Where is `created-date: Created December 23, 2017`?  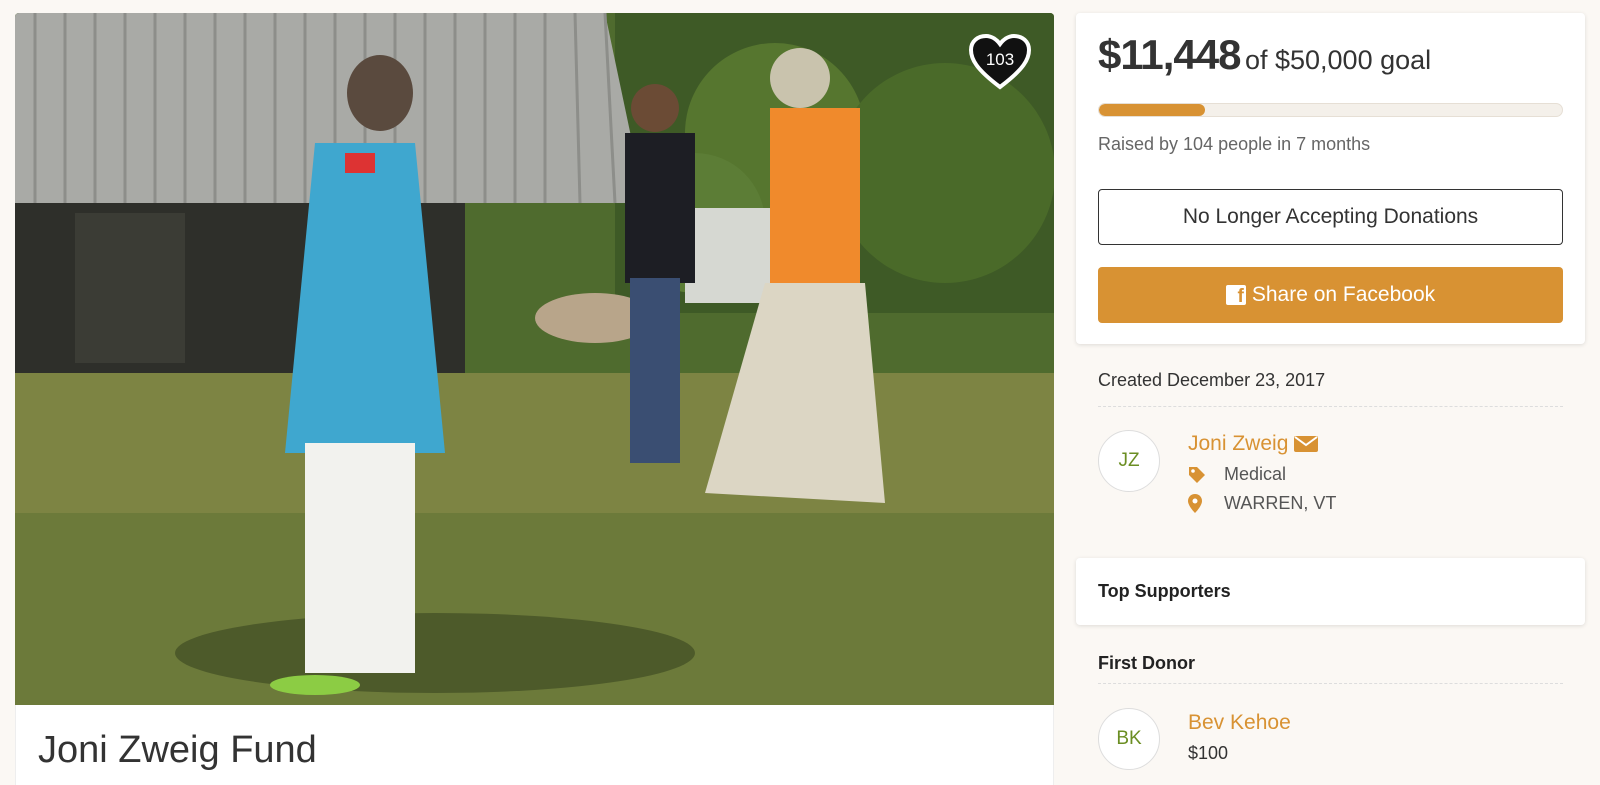 created-date: Created December 23, 2017 is located at coordinates (1212, 380).